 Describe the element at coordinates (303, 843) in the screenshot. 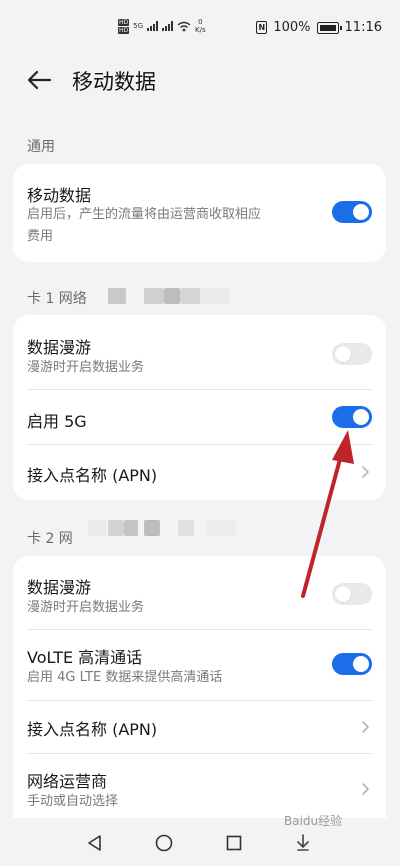

I see `nav-download-icon` at that location.